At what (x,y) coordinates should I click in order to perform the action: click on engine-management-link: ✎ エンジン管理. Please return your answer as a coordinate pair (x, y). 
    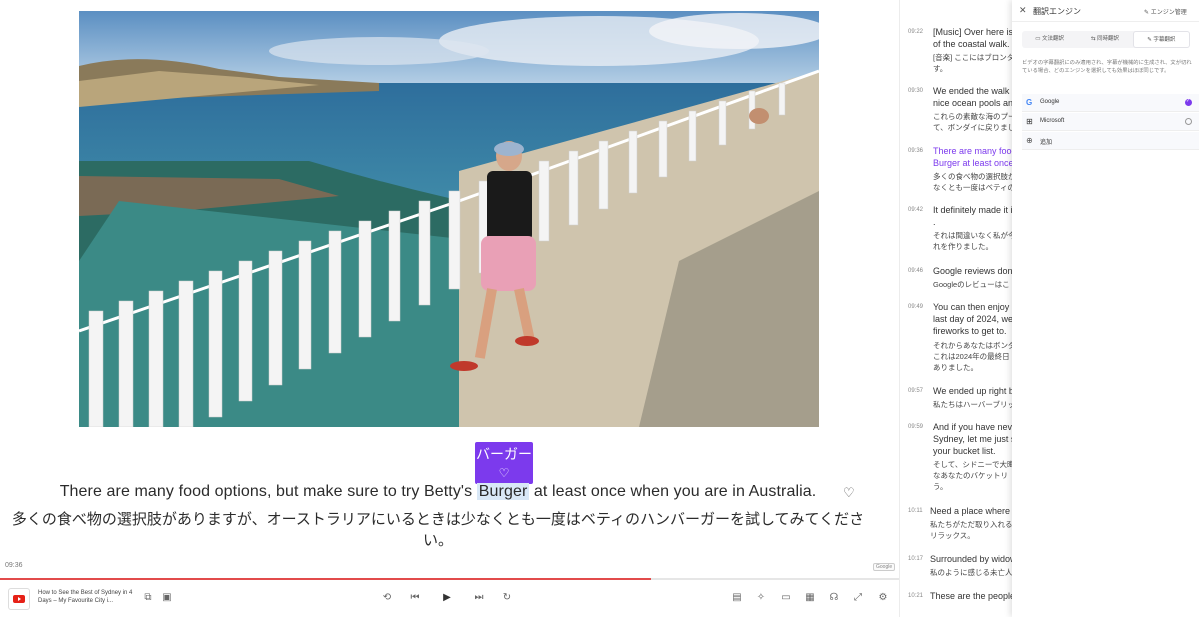
    Looking at the image, I should click on (1165, 11).